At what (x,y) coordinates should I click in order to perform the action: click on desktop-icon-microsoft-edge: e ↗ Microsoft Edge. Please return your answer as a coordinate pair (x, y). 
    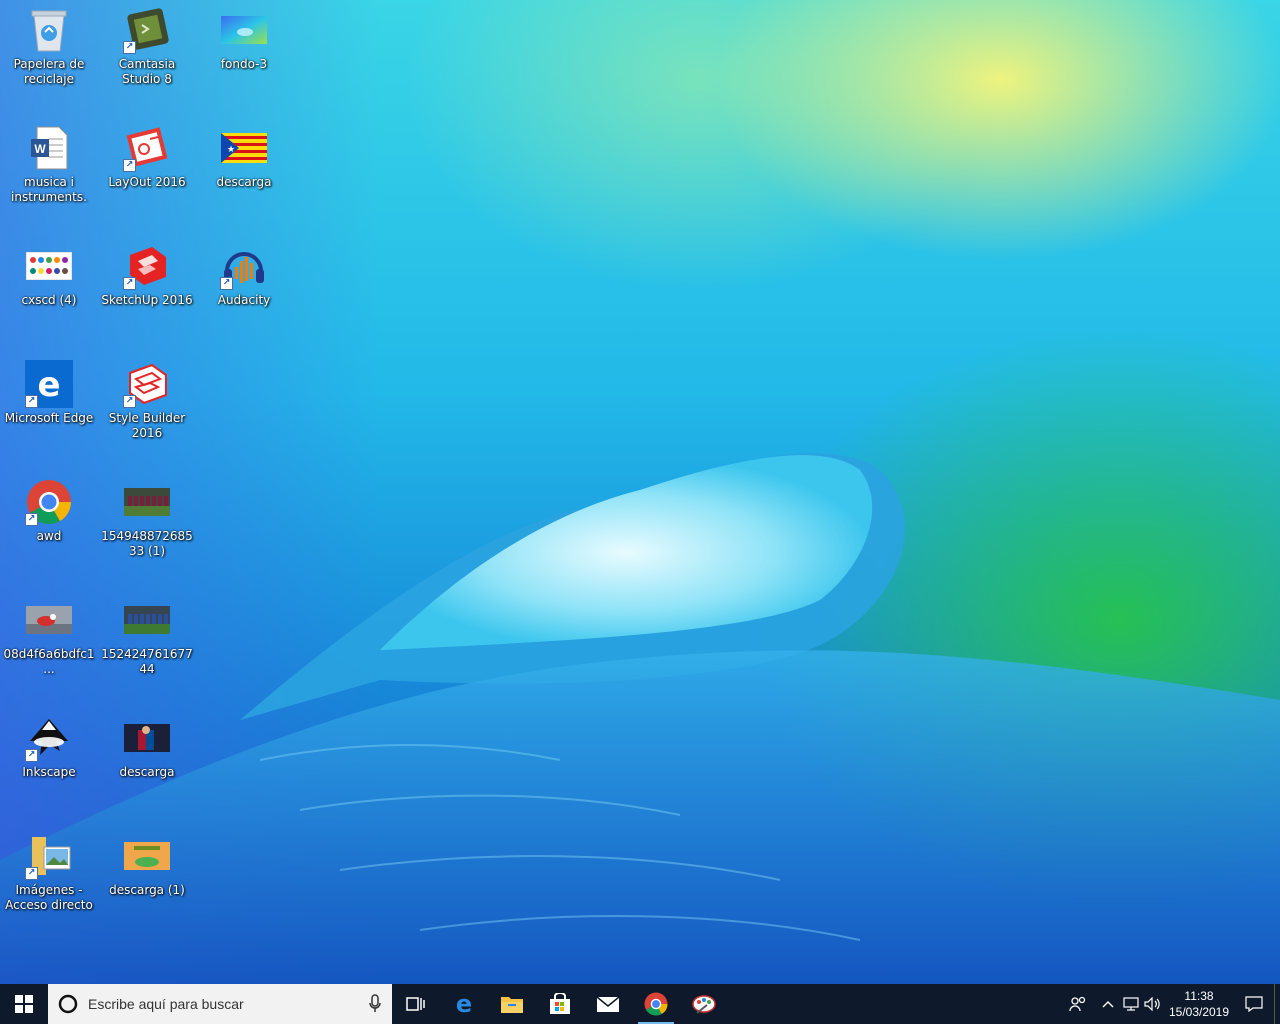
    Looking at the image, I should click on (49, 390).